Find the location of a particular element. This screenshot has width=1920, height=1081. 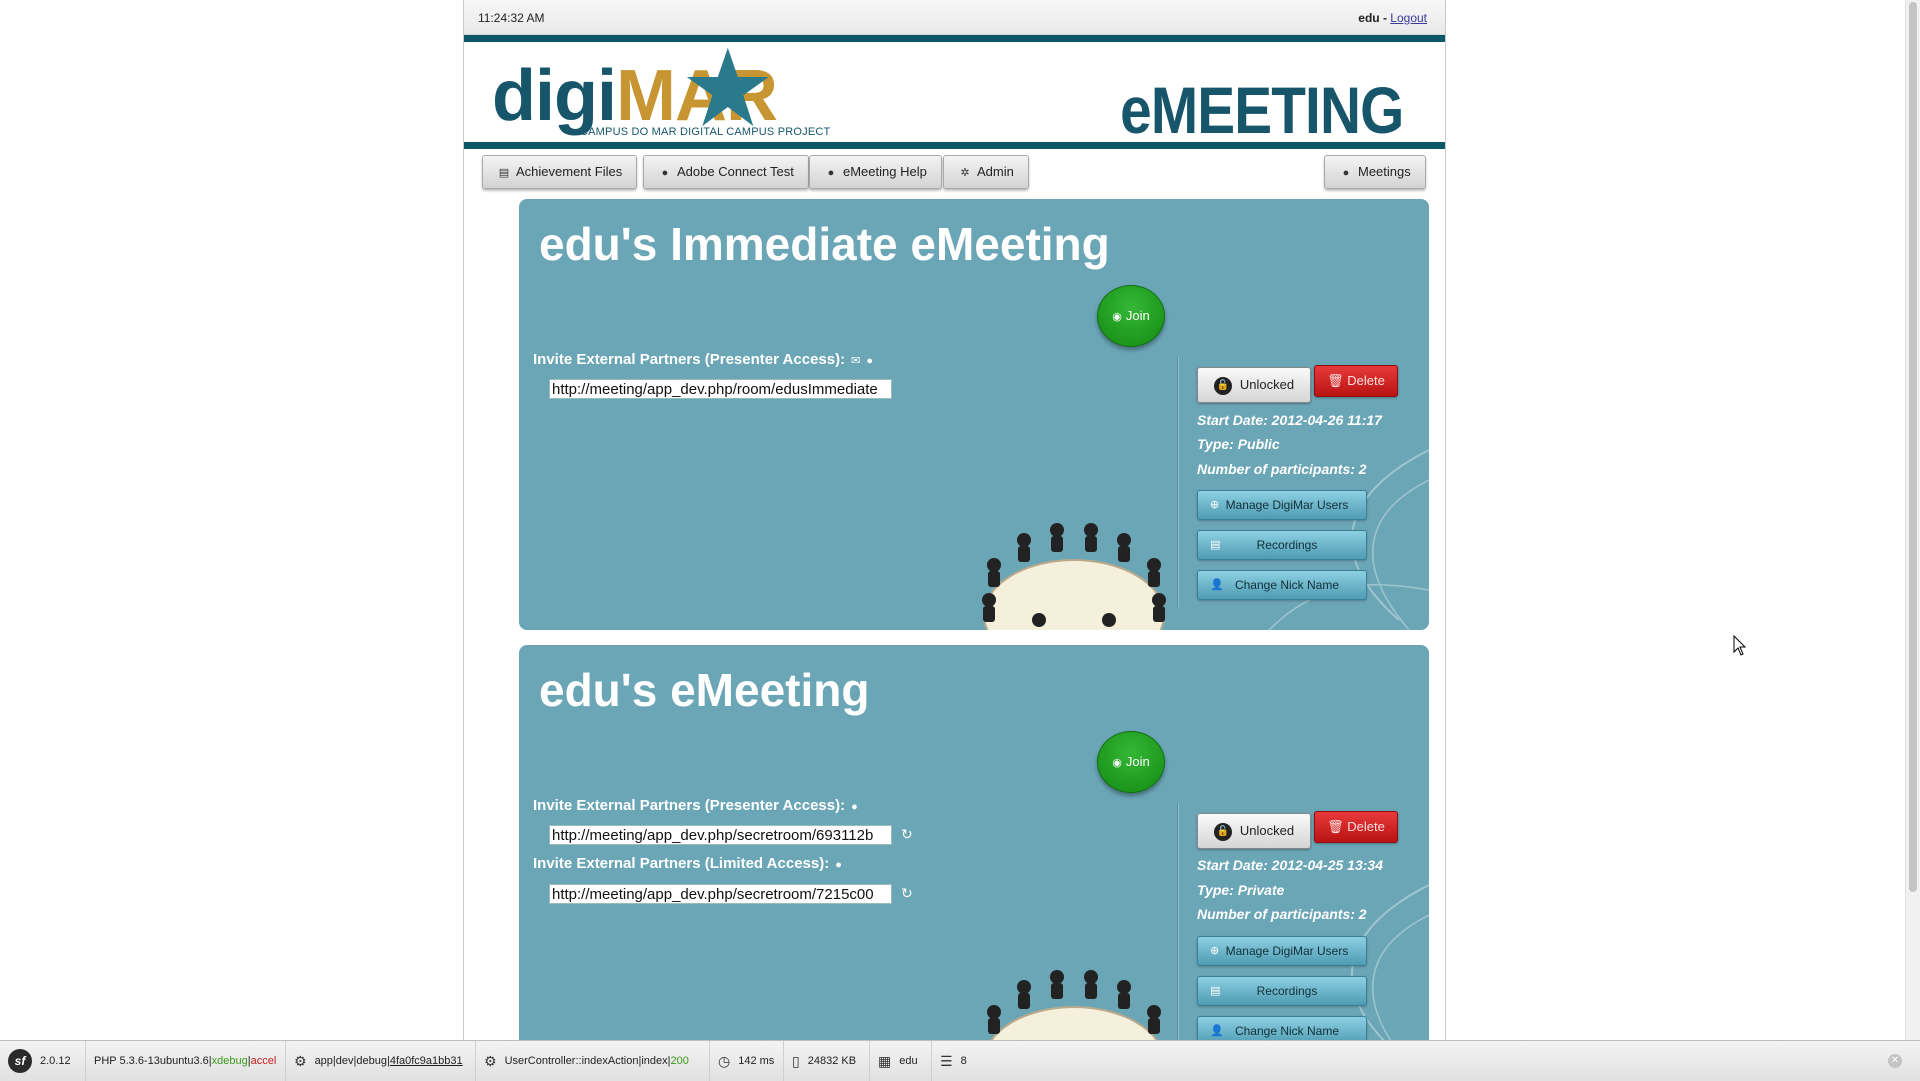

start-date: Start Date: 2012-04-26 11:17 is located at coordinates (1289, 420).